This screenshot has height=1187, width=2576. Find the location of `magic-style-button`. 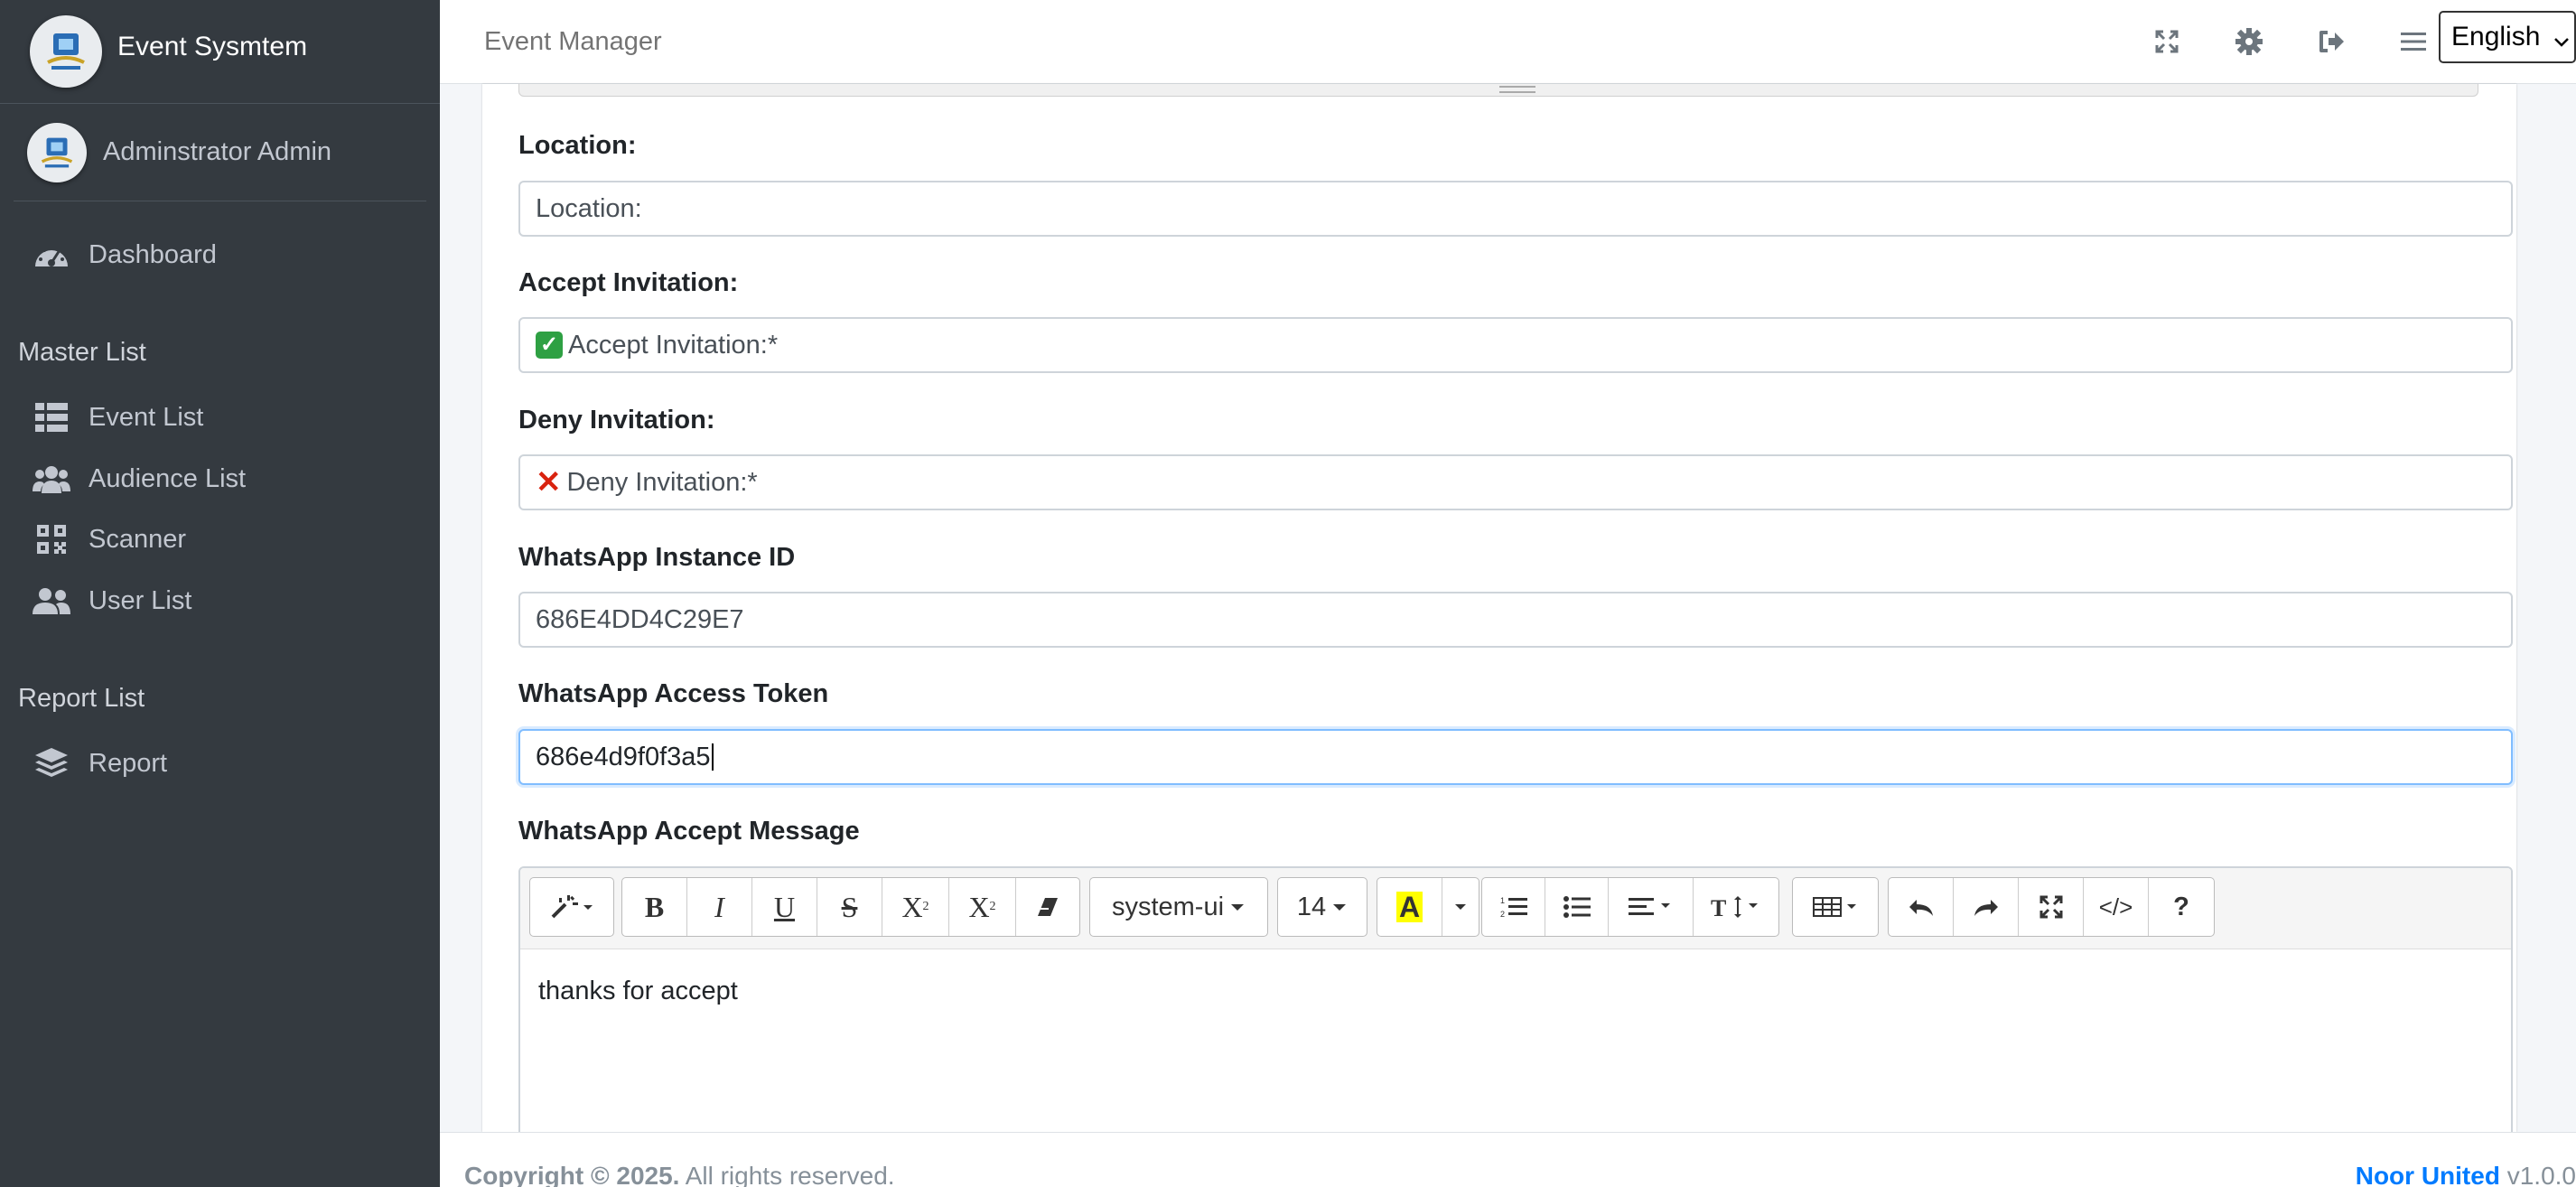

magic-style-button is located at coordinates (571, 907).